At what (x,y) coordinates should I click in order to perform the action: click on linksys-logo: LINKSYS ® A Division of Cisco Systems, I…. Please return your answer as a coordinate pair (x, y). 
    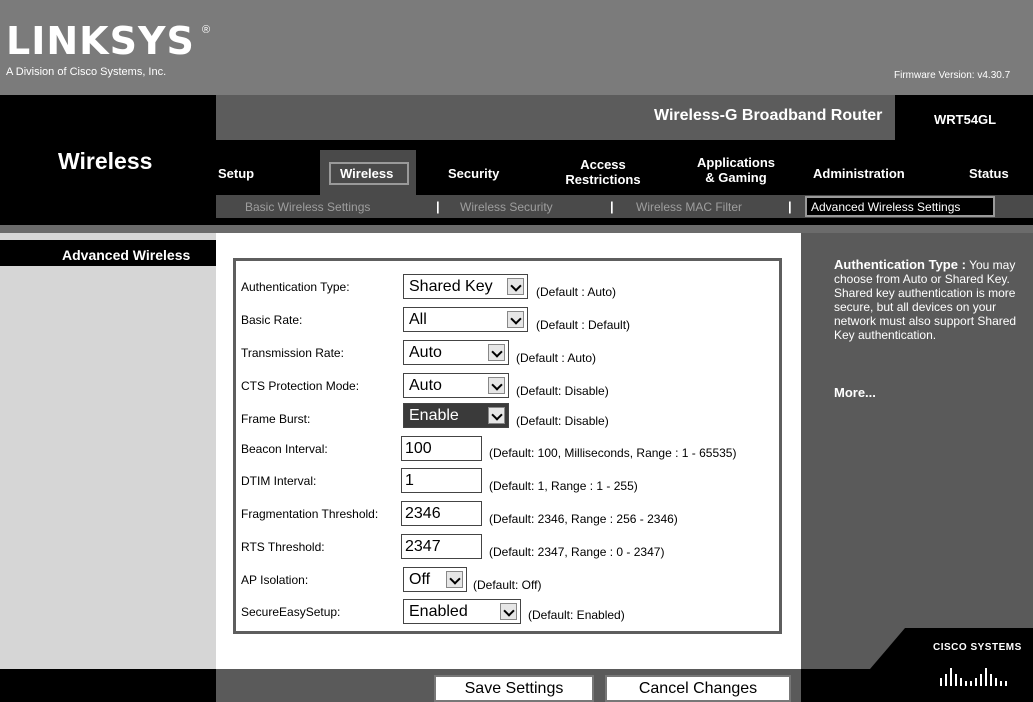
    Looking at the image, I should click on (111, 49).